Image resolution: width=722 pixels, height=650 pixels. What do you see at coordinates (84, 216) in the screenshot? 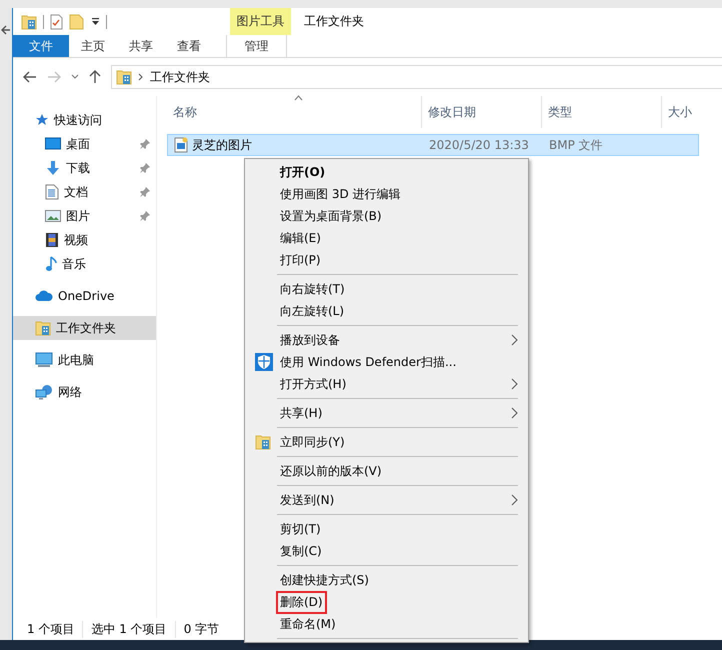
I see `nav-item: 图片` at bounding box center [84, 216].